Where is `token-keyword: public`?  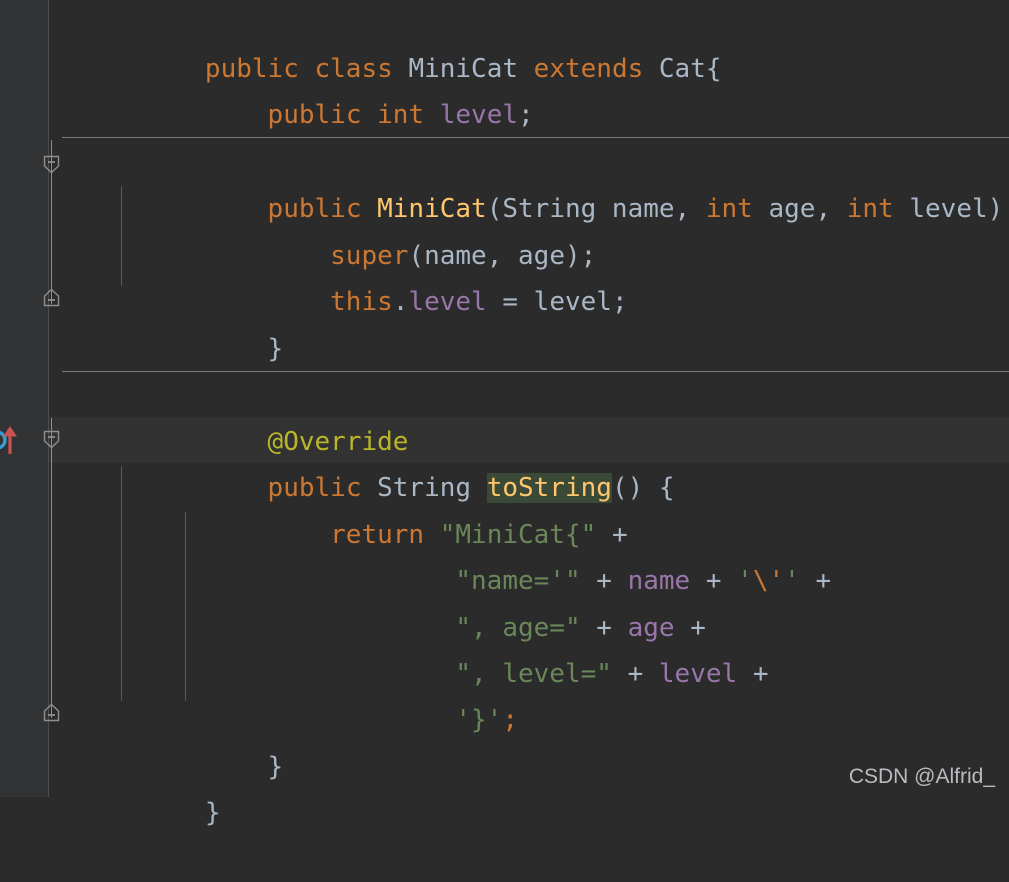
token-keyword: public is located at coordinates (314, 115).